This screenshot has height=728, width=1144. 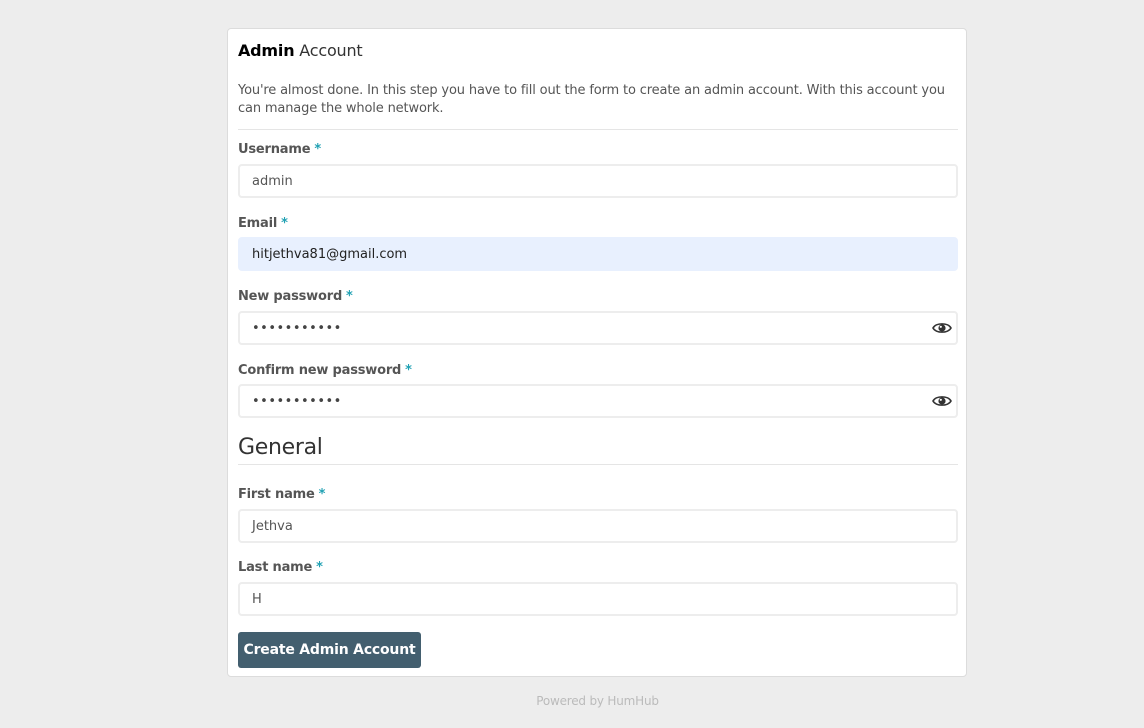 I want to click on first-name-label: First name *, so click(x=282, y=494).